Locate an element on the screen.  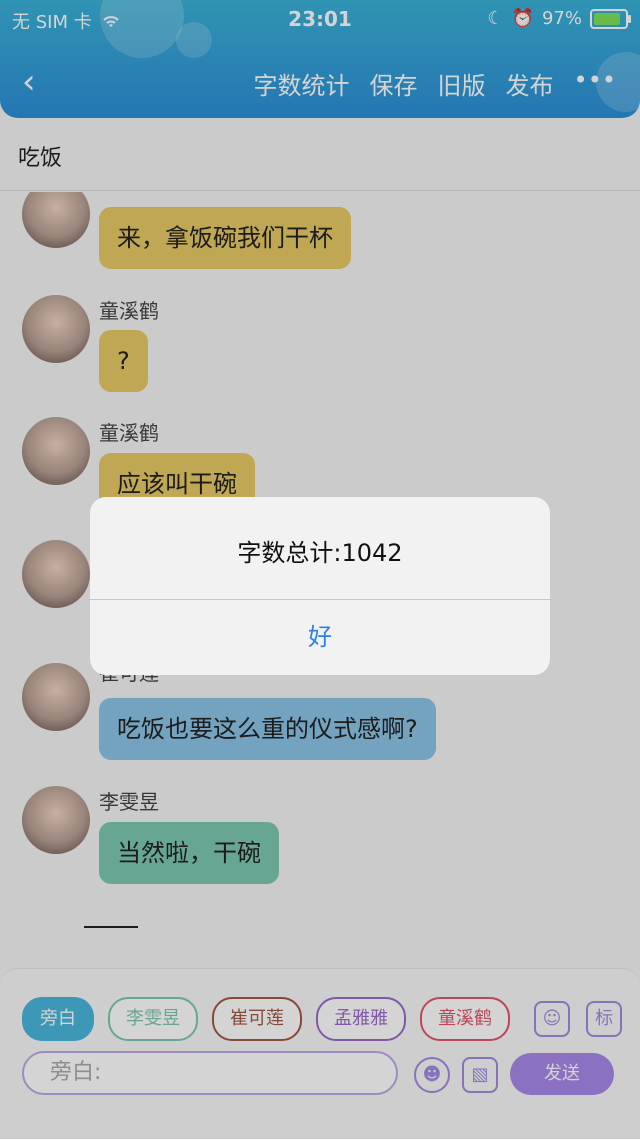
alert-ok-button: 好 is located at coordinates (320, 637).